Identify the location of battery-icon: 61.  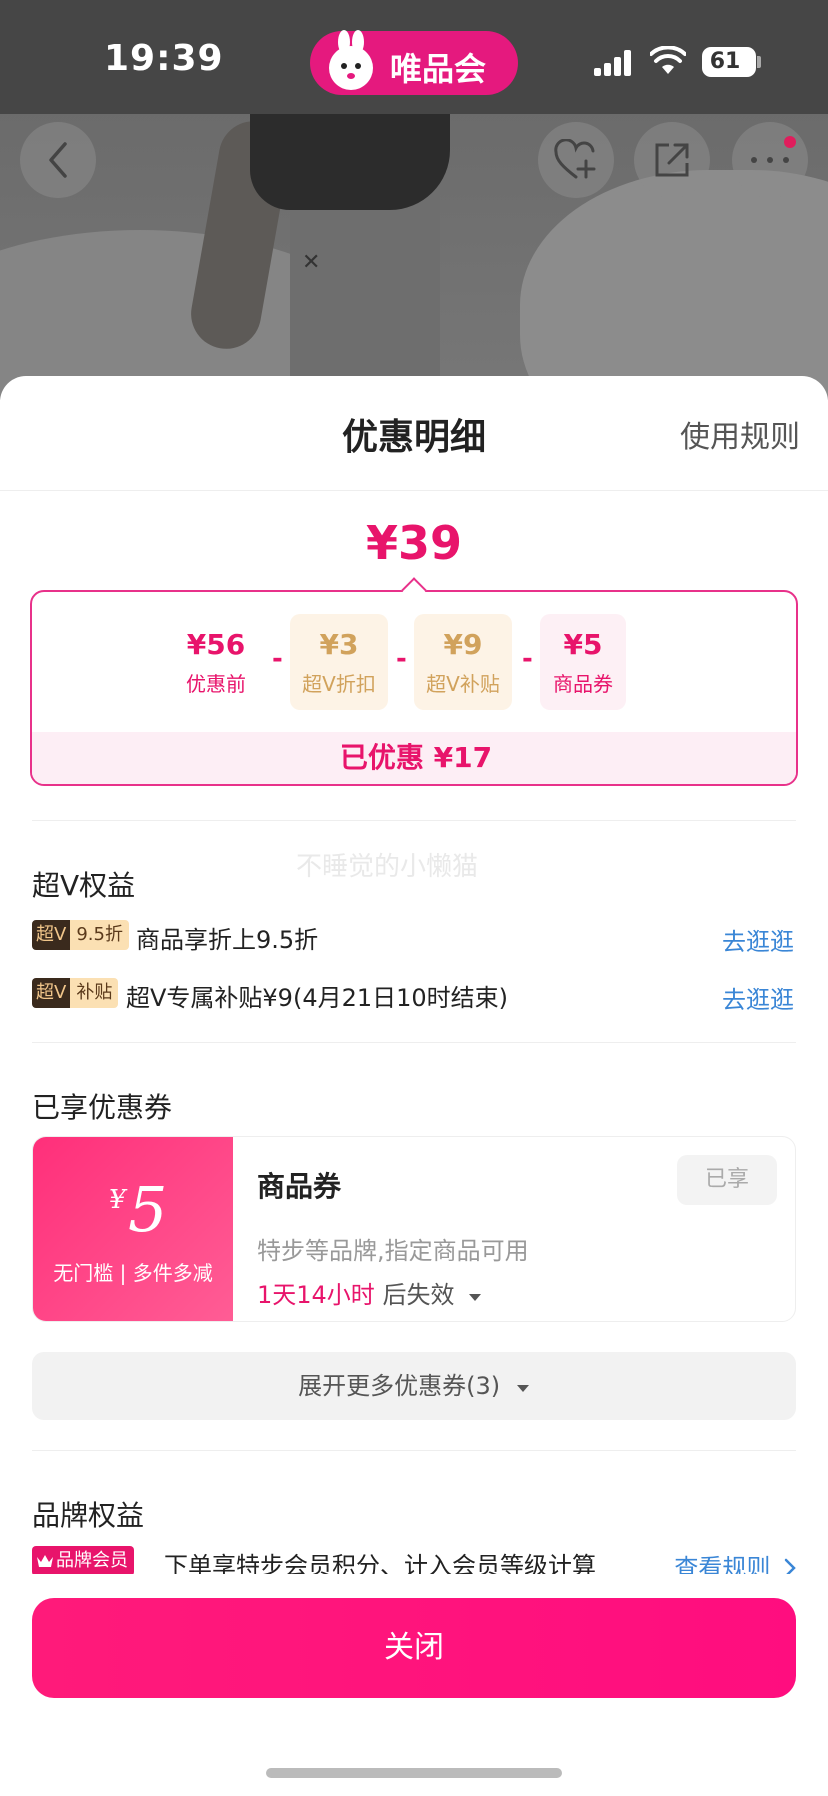
(729, 62).